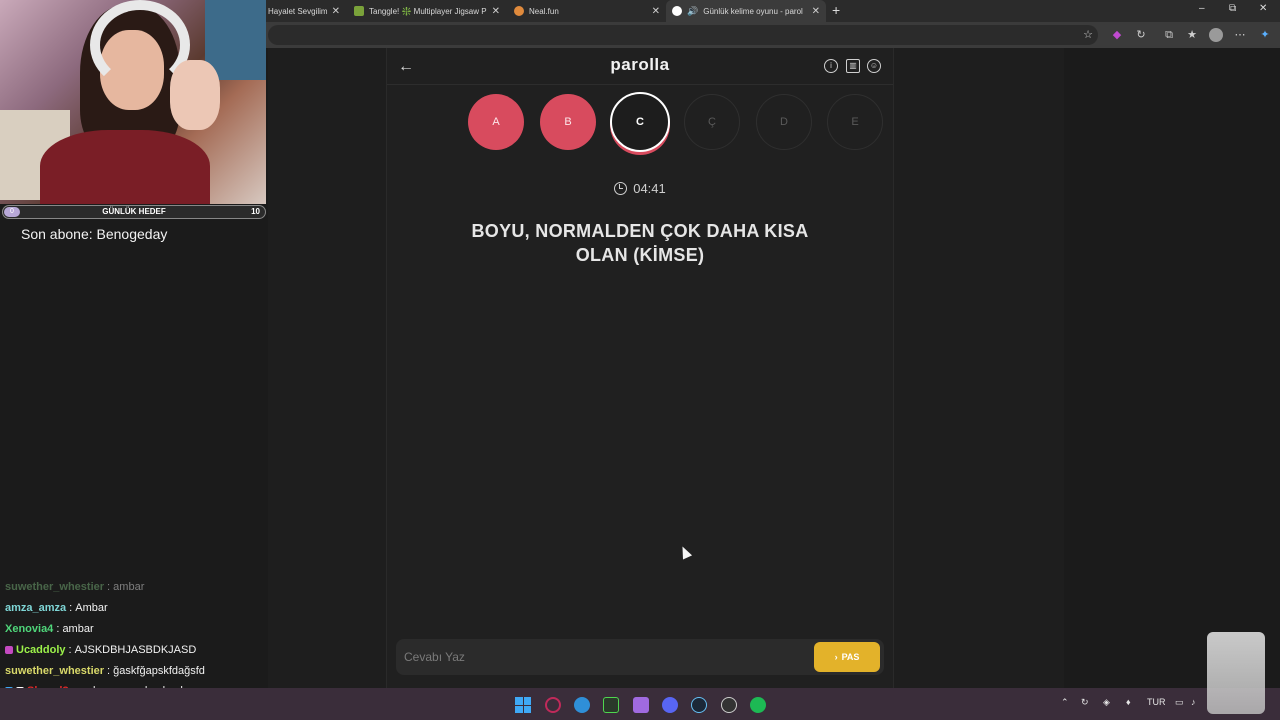 This screenshot has width=1280, height=720. I want to click on chat-message: suwether_whestier : ambar, so click(135, 587).